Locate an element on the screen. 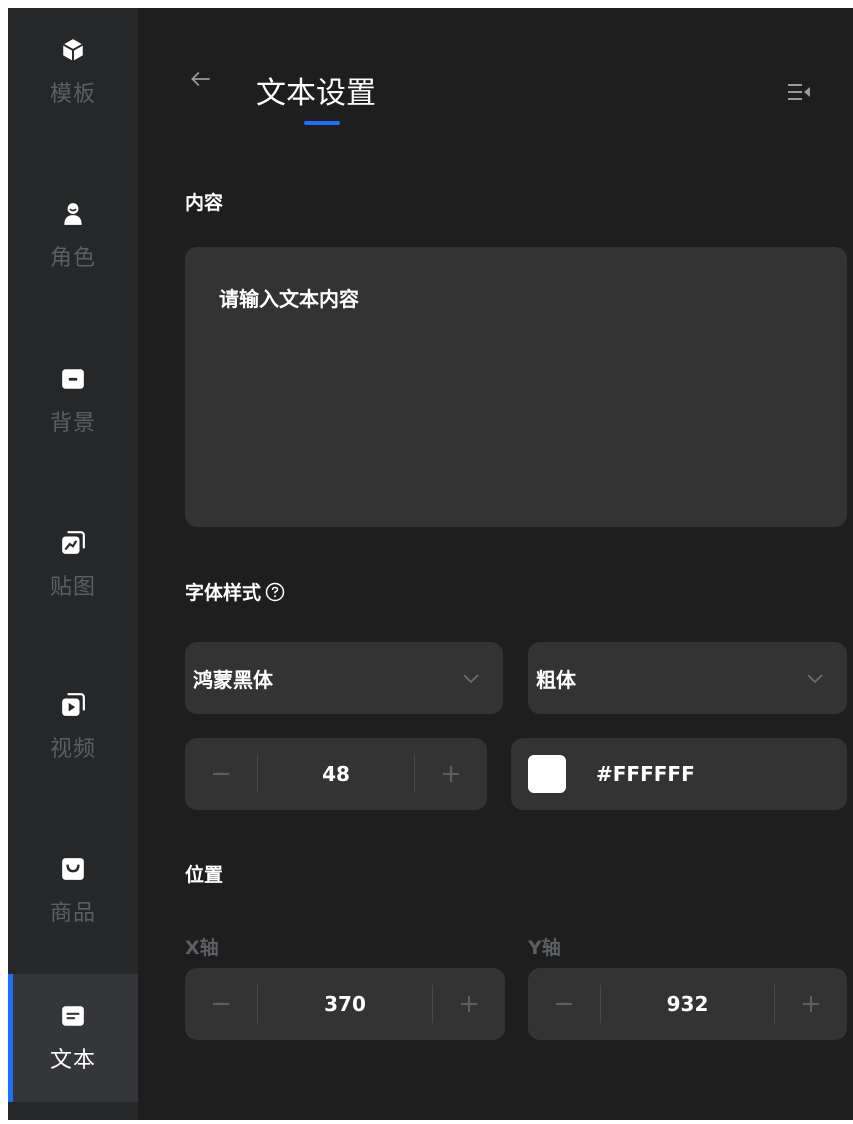 Image resolution: width=853 pixels, height=1124 pixels. font-family-select: 鸿蒙黑体 is located at coordinates (344, 678).